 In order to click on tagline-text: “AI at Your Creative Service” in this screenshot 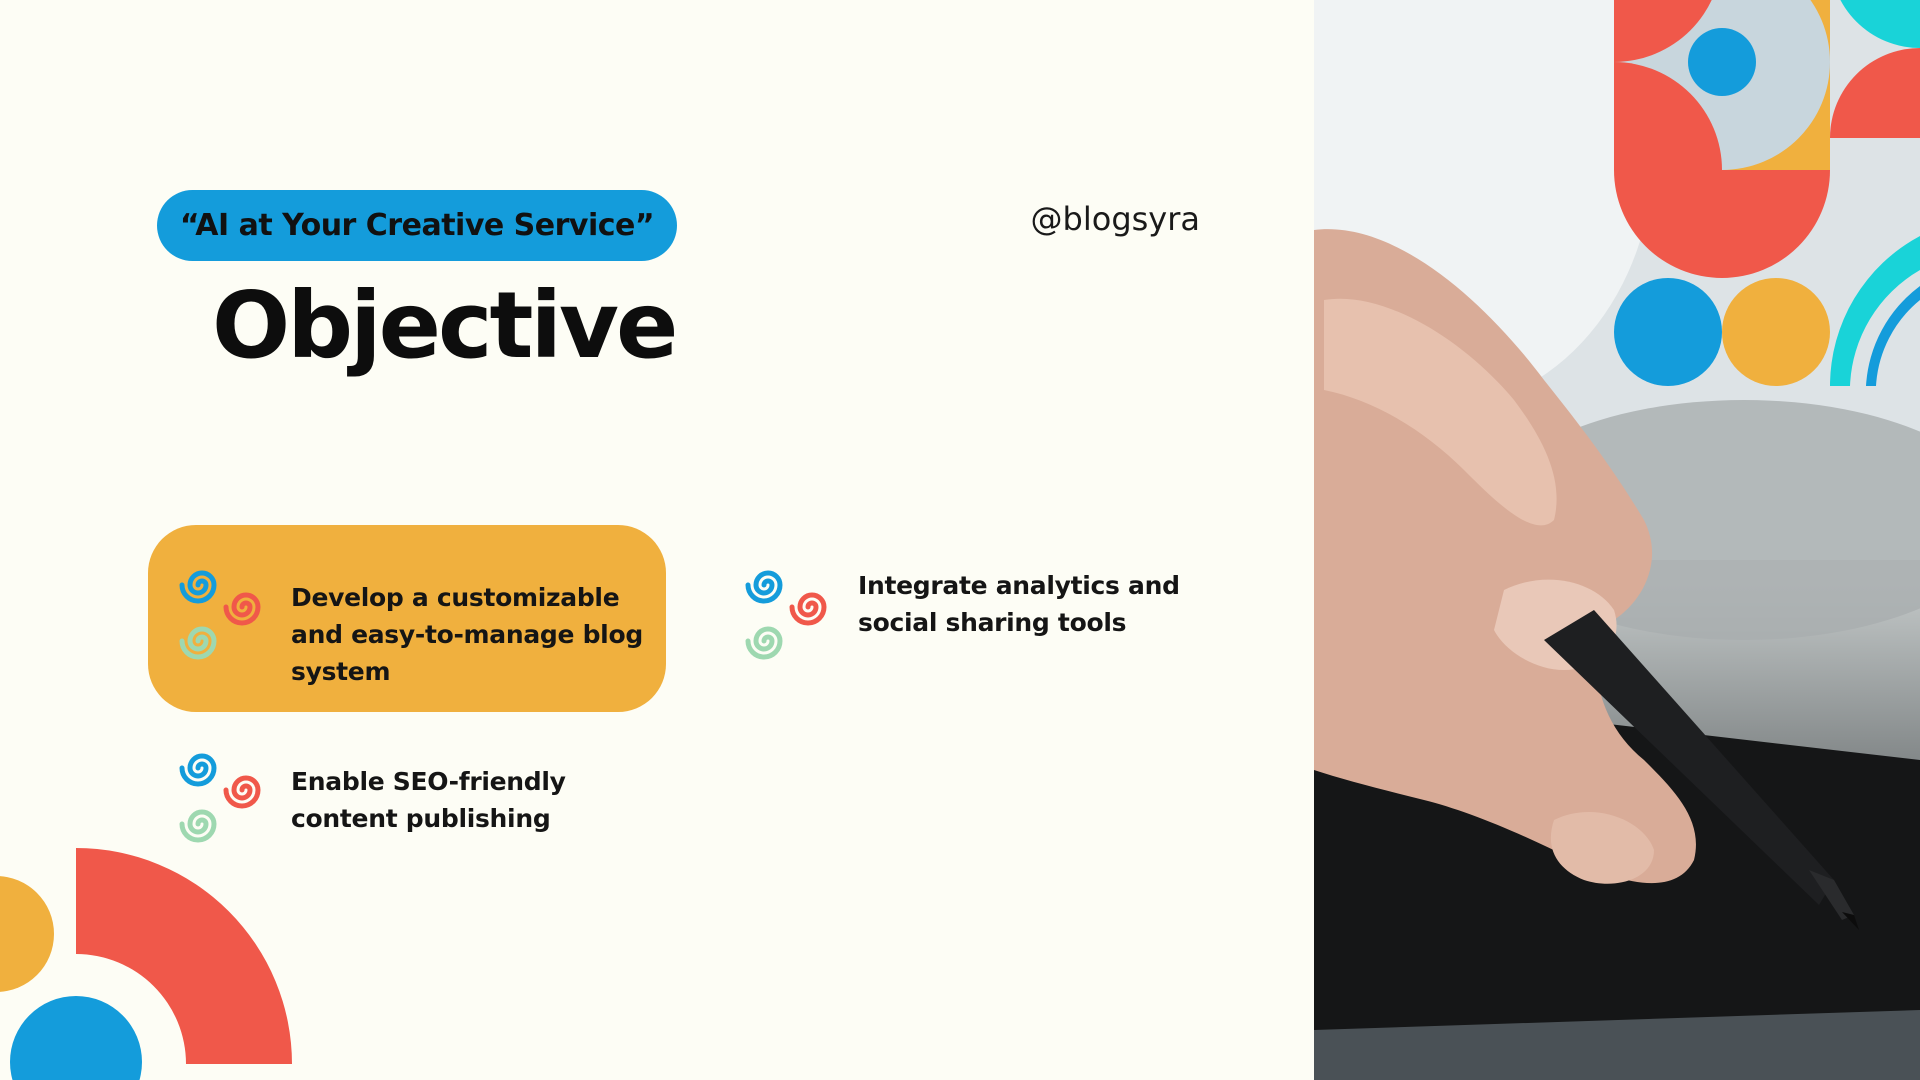, I will do `click(417, 225)`.